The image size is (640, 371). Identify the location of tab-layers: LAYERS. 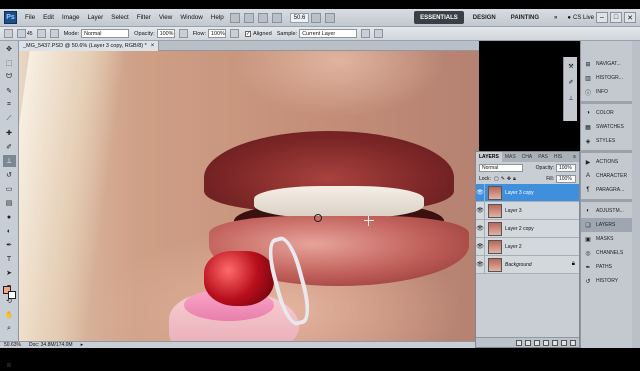
(489, 157).